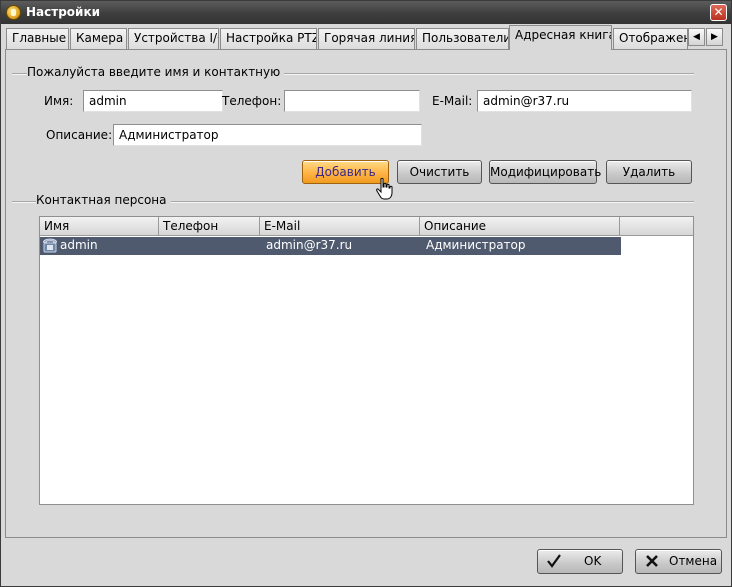  What do you see at coordinates (309, 245) in the screenshot?
I see `cell-email: admin@r37.ru` at bounding box center [309, 245].